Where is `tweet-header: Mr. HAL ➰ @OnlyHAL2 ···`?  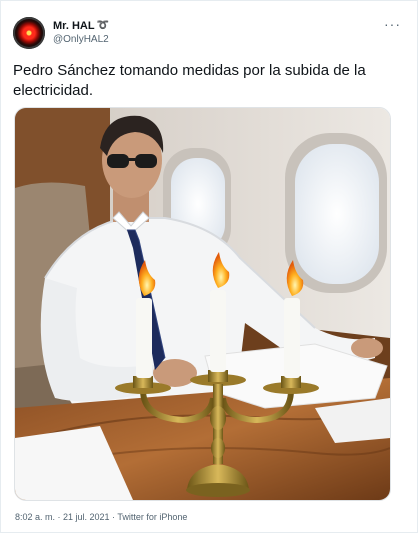 tweet-header: Mr. HAL ➰ @OnlyHAL2 ··· is located at coordinates (209, 35).